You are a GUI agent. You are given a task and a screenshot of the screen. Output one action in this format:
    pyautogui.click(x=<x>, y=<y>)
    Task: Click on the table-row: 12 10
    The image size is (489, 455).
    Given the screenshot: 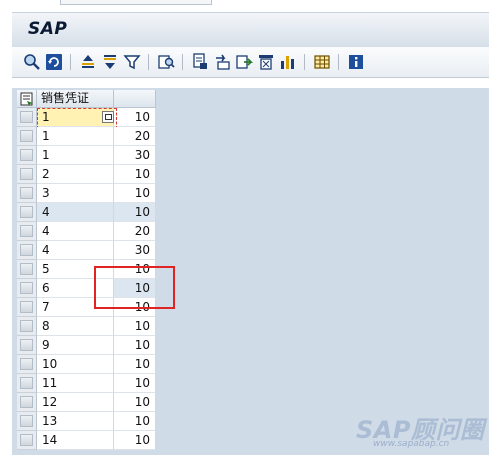 What is the action you would take?
    pyautogui.click(x=86, y=402)
    